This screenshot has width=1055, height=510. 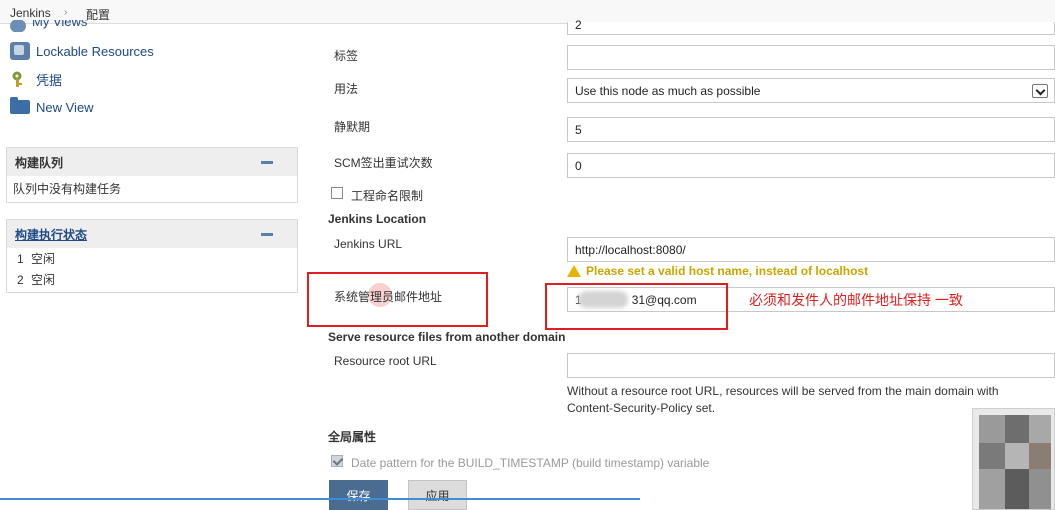 I want to click on executor-status-title: 构建执行状态, so click(x=51, y=234).